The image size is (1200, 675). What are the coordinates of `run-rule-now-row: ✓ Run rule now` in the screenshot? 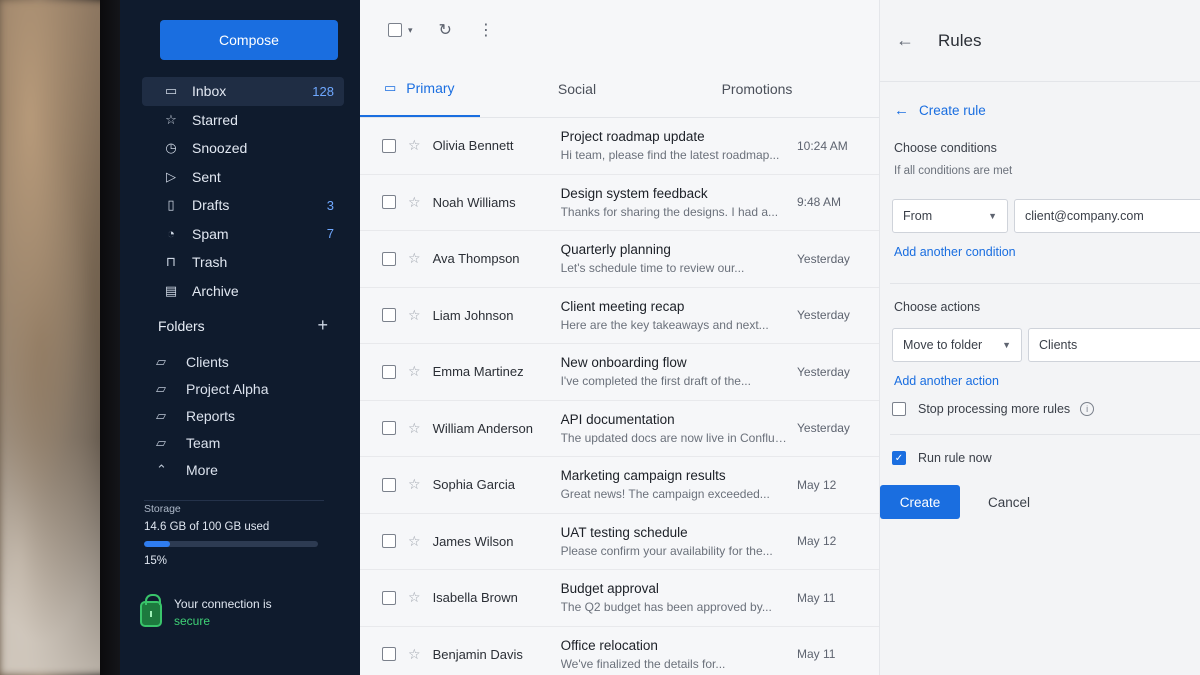 It's located at (1046, 458).